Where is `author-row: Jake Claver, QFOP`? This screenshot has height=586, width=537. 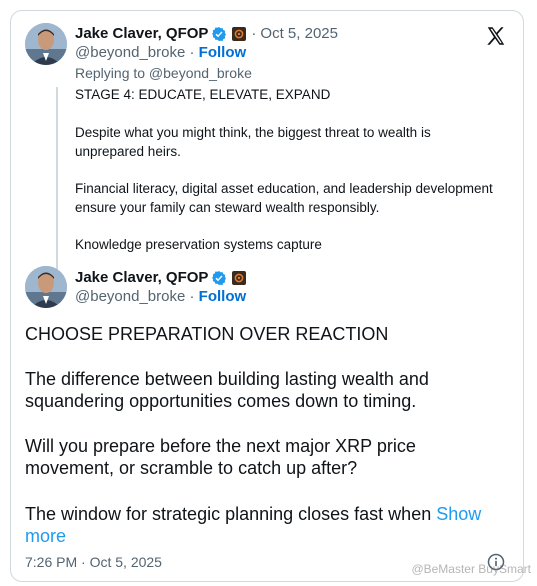
author-row: Jake Claver, QFOP is located at coordinates (161, 277).